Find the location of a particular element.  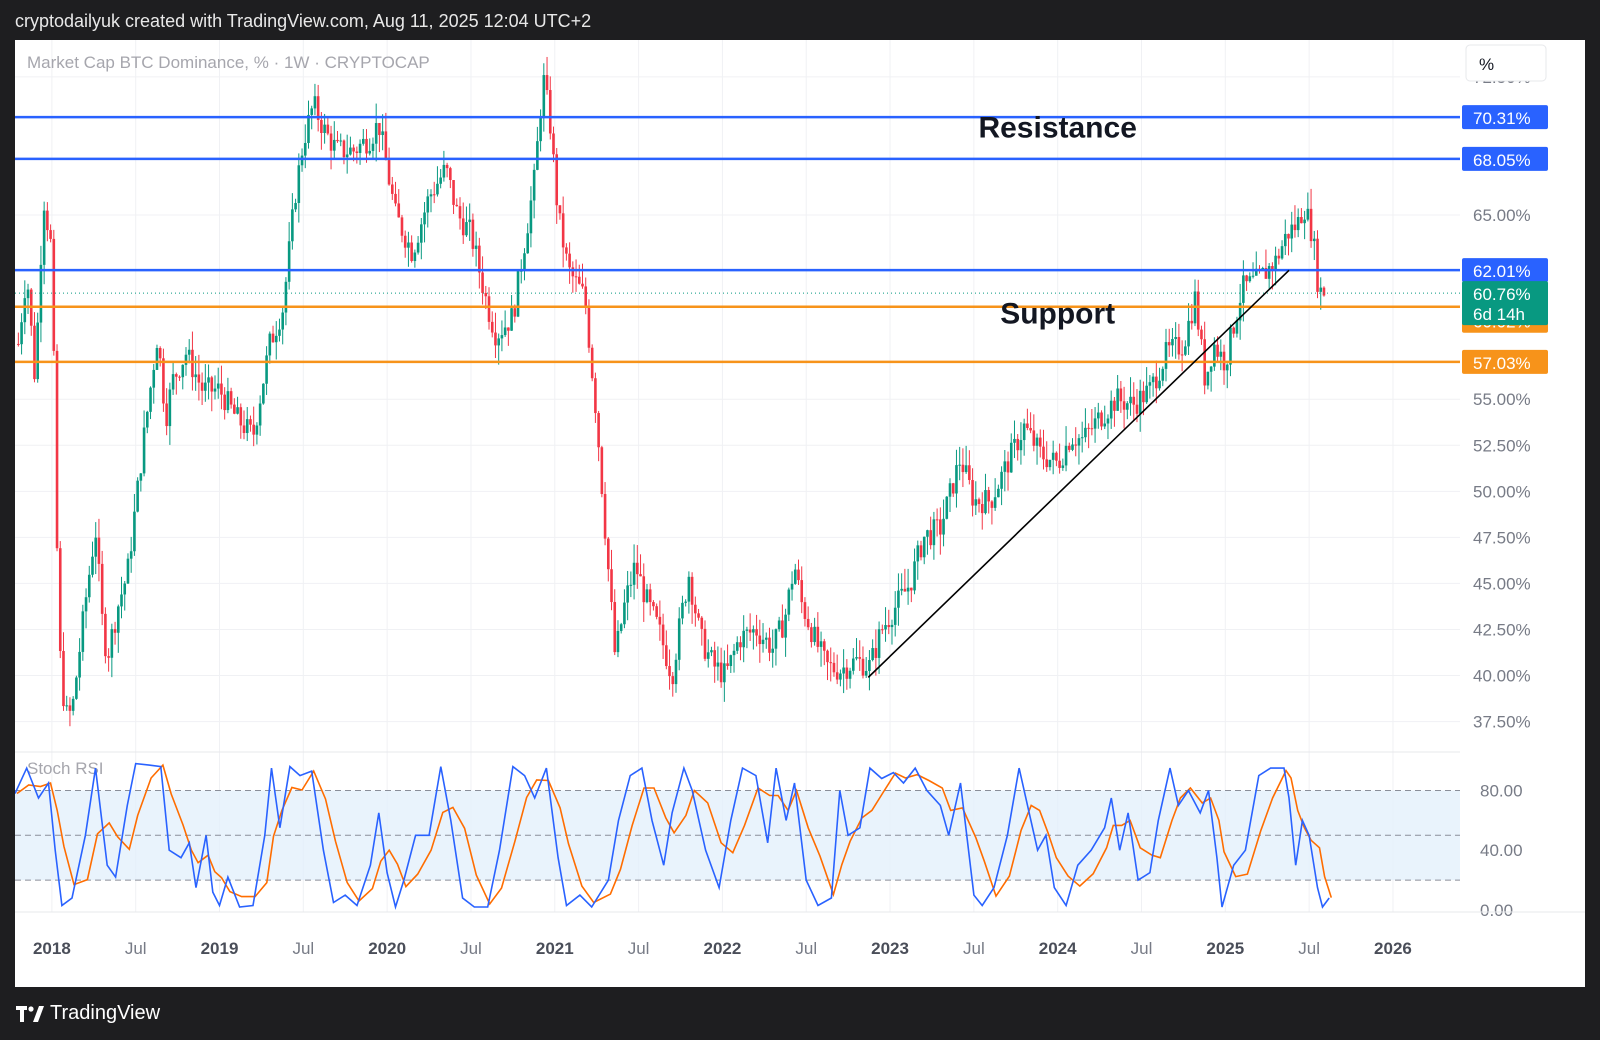

stoch-rsi-tick-label: 80.00 is located at coordinates (1501, 790).